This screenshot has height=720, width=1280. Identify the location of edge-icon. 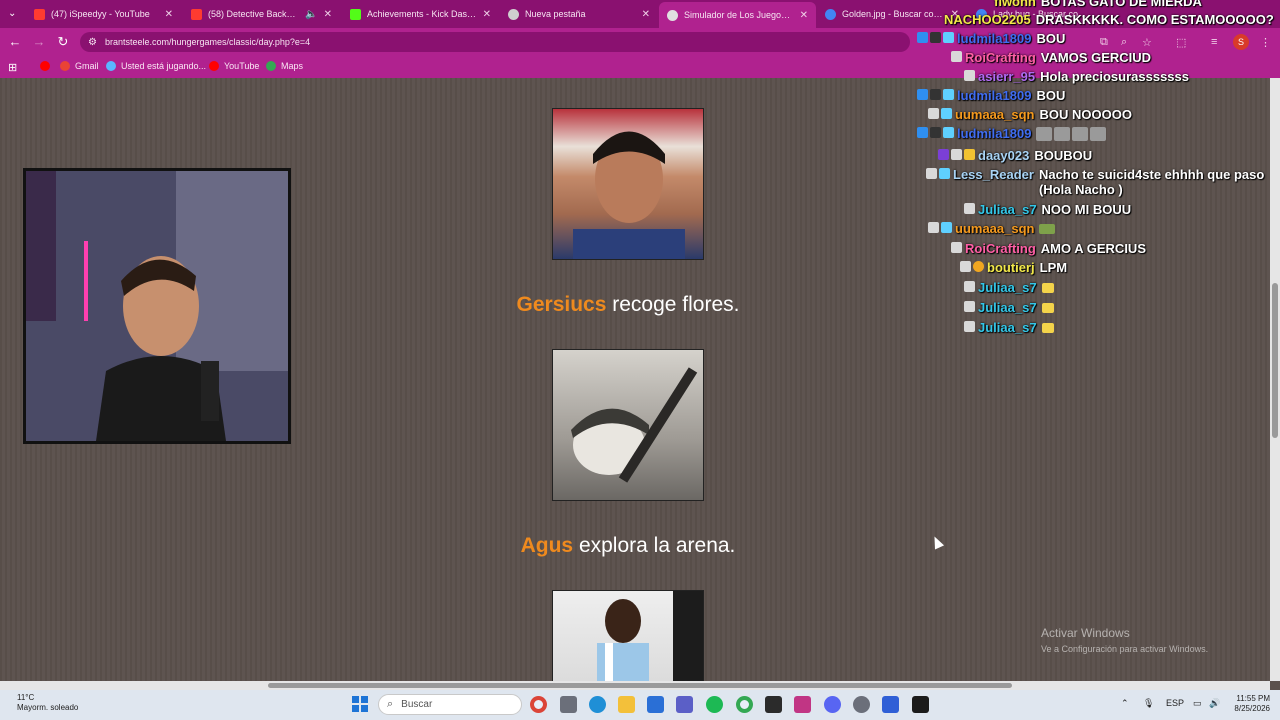
(597, 704).